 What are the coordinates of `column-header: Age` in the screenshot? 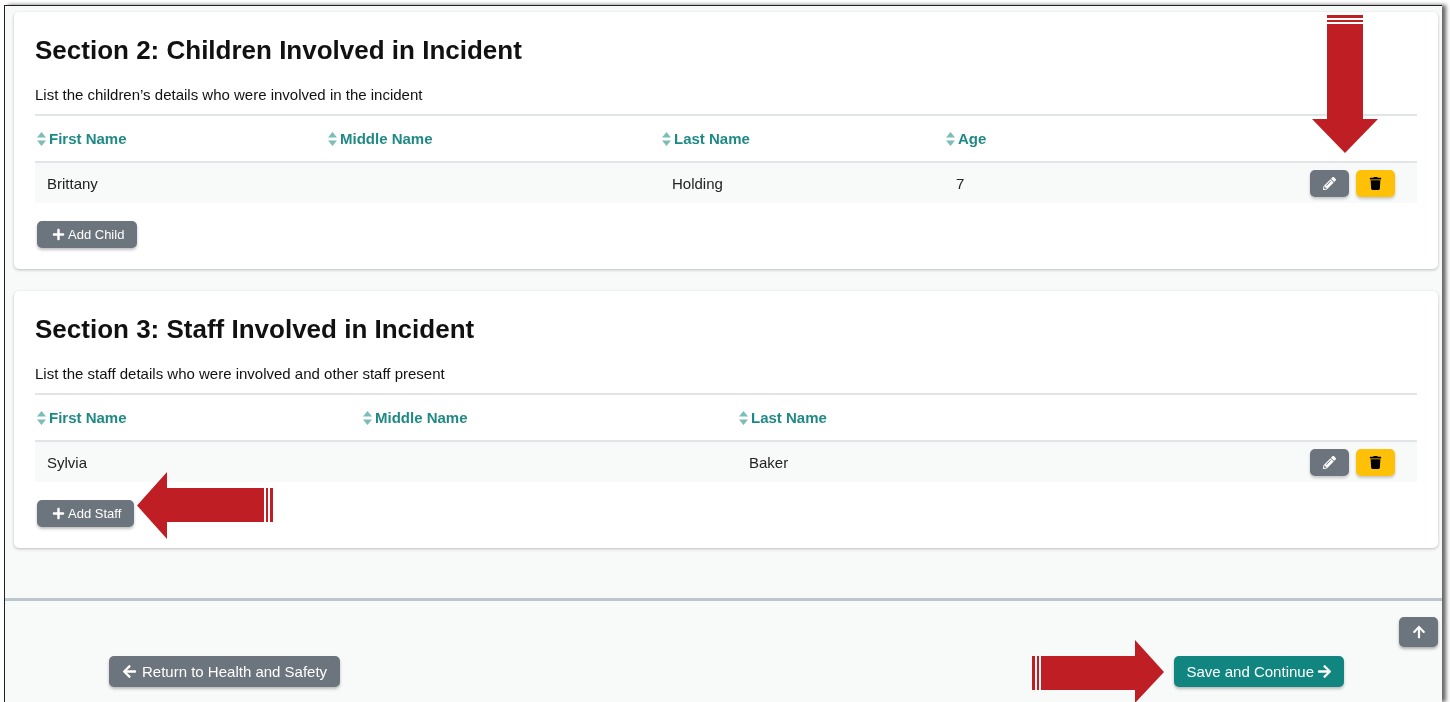 It's located at (972, 138).